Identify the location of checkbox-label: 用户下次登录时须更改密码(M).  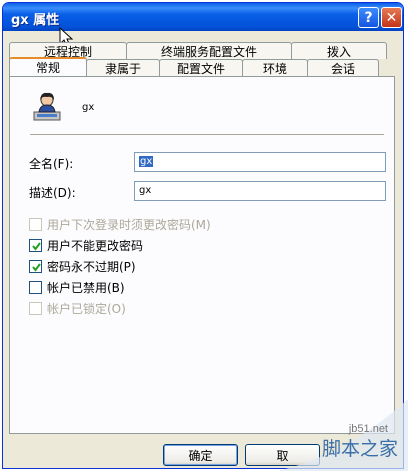
(129, 225).